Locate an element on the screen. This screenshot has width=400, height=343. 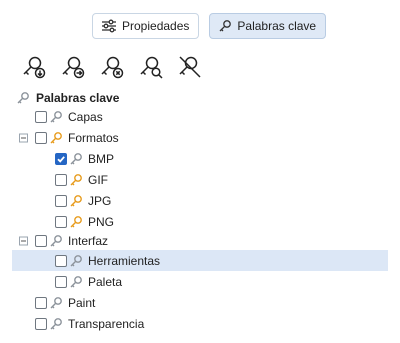
tab-palabras-clave: Palabras clave is located at coordinates (268, 26).